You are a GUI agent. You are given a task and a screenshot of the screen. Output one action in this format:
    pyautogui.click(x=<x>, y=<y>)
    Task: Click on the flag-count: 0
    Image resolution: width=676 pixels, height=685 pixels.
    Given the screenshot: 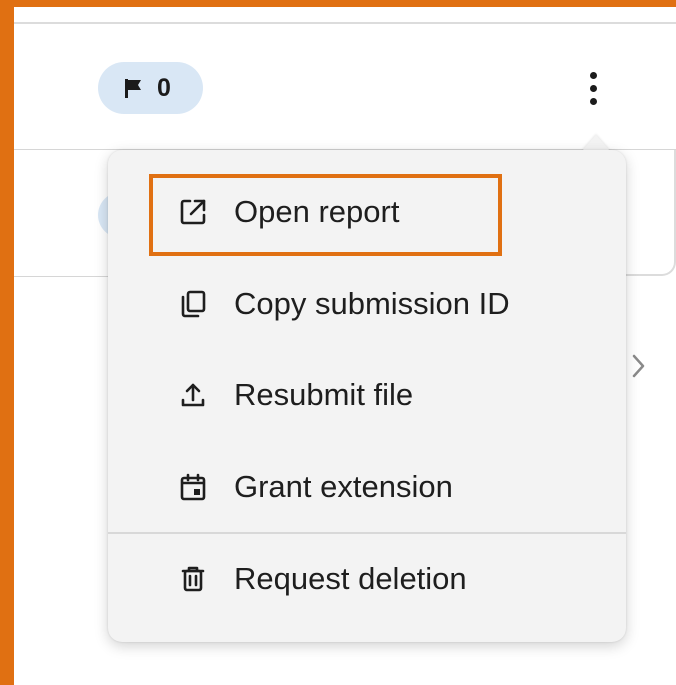 What is the action you would take?
    pyautogui.click(x=164, y=87)
    